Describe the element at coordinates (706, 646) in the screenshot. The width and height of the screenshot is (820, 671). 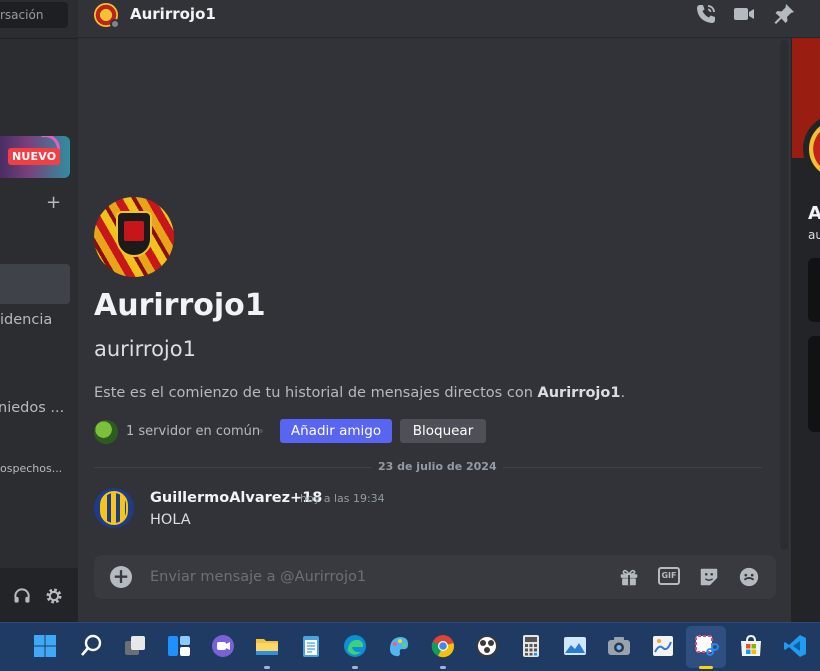
I see `snipping-tool-icon` at that location.